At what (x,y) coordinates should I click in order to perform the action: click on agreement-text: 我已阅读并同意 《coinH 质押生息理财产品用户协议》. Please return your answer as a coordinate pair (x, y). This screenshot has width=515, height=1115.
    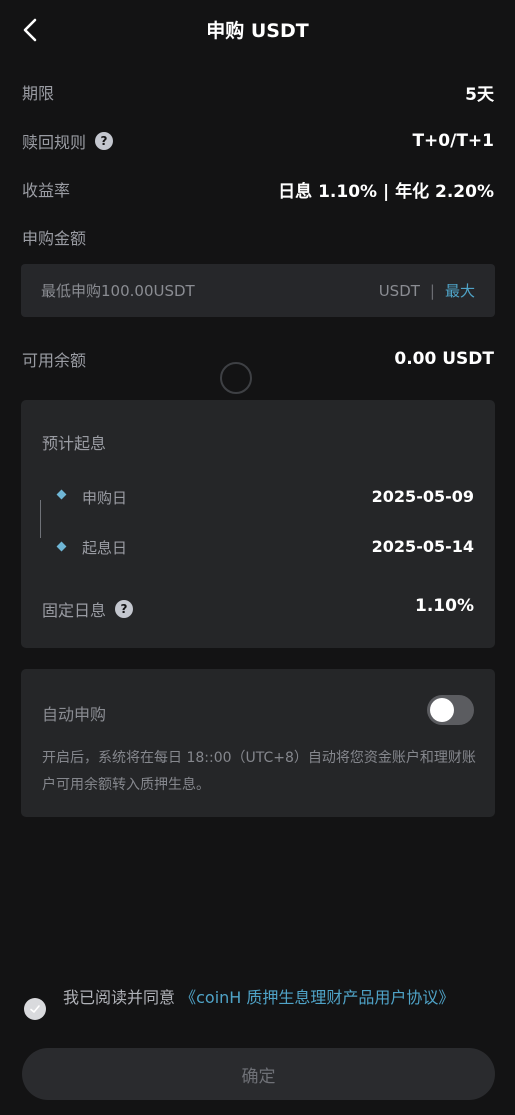
    Looking at the image, I should click on (278, 998).